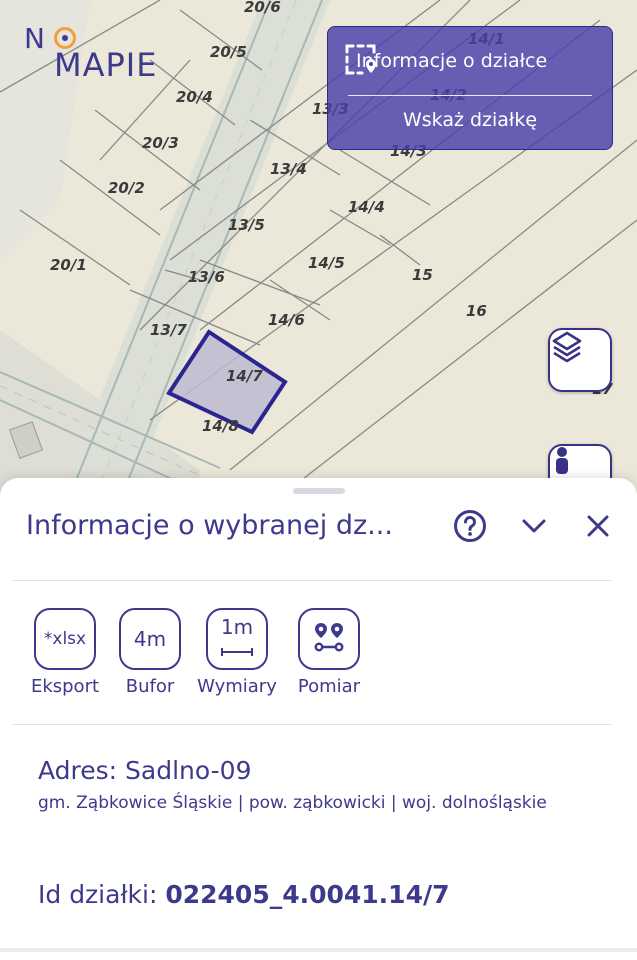 The width and height of the screenshot is (637, 960). I want to click on plot-label-13-6: 13/6, so click(206, 277).